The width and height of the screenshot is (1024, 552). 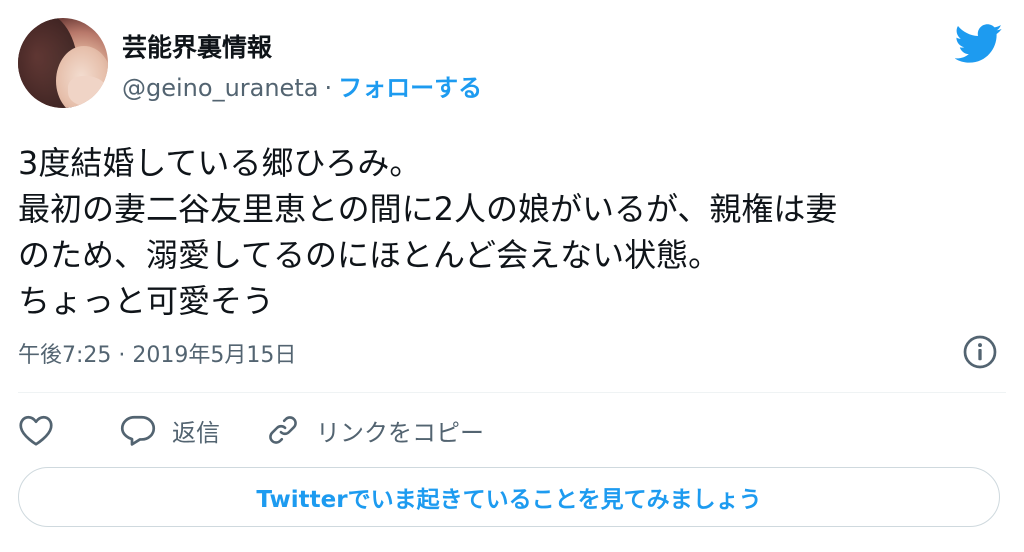 What do you see at coordinates (88, 91) in the screenshot?
I see `avatar-hand` at bounding box center [88, 91].